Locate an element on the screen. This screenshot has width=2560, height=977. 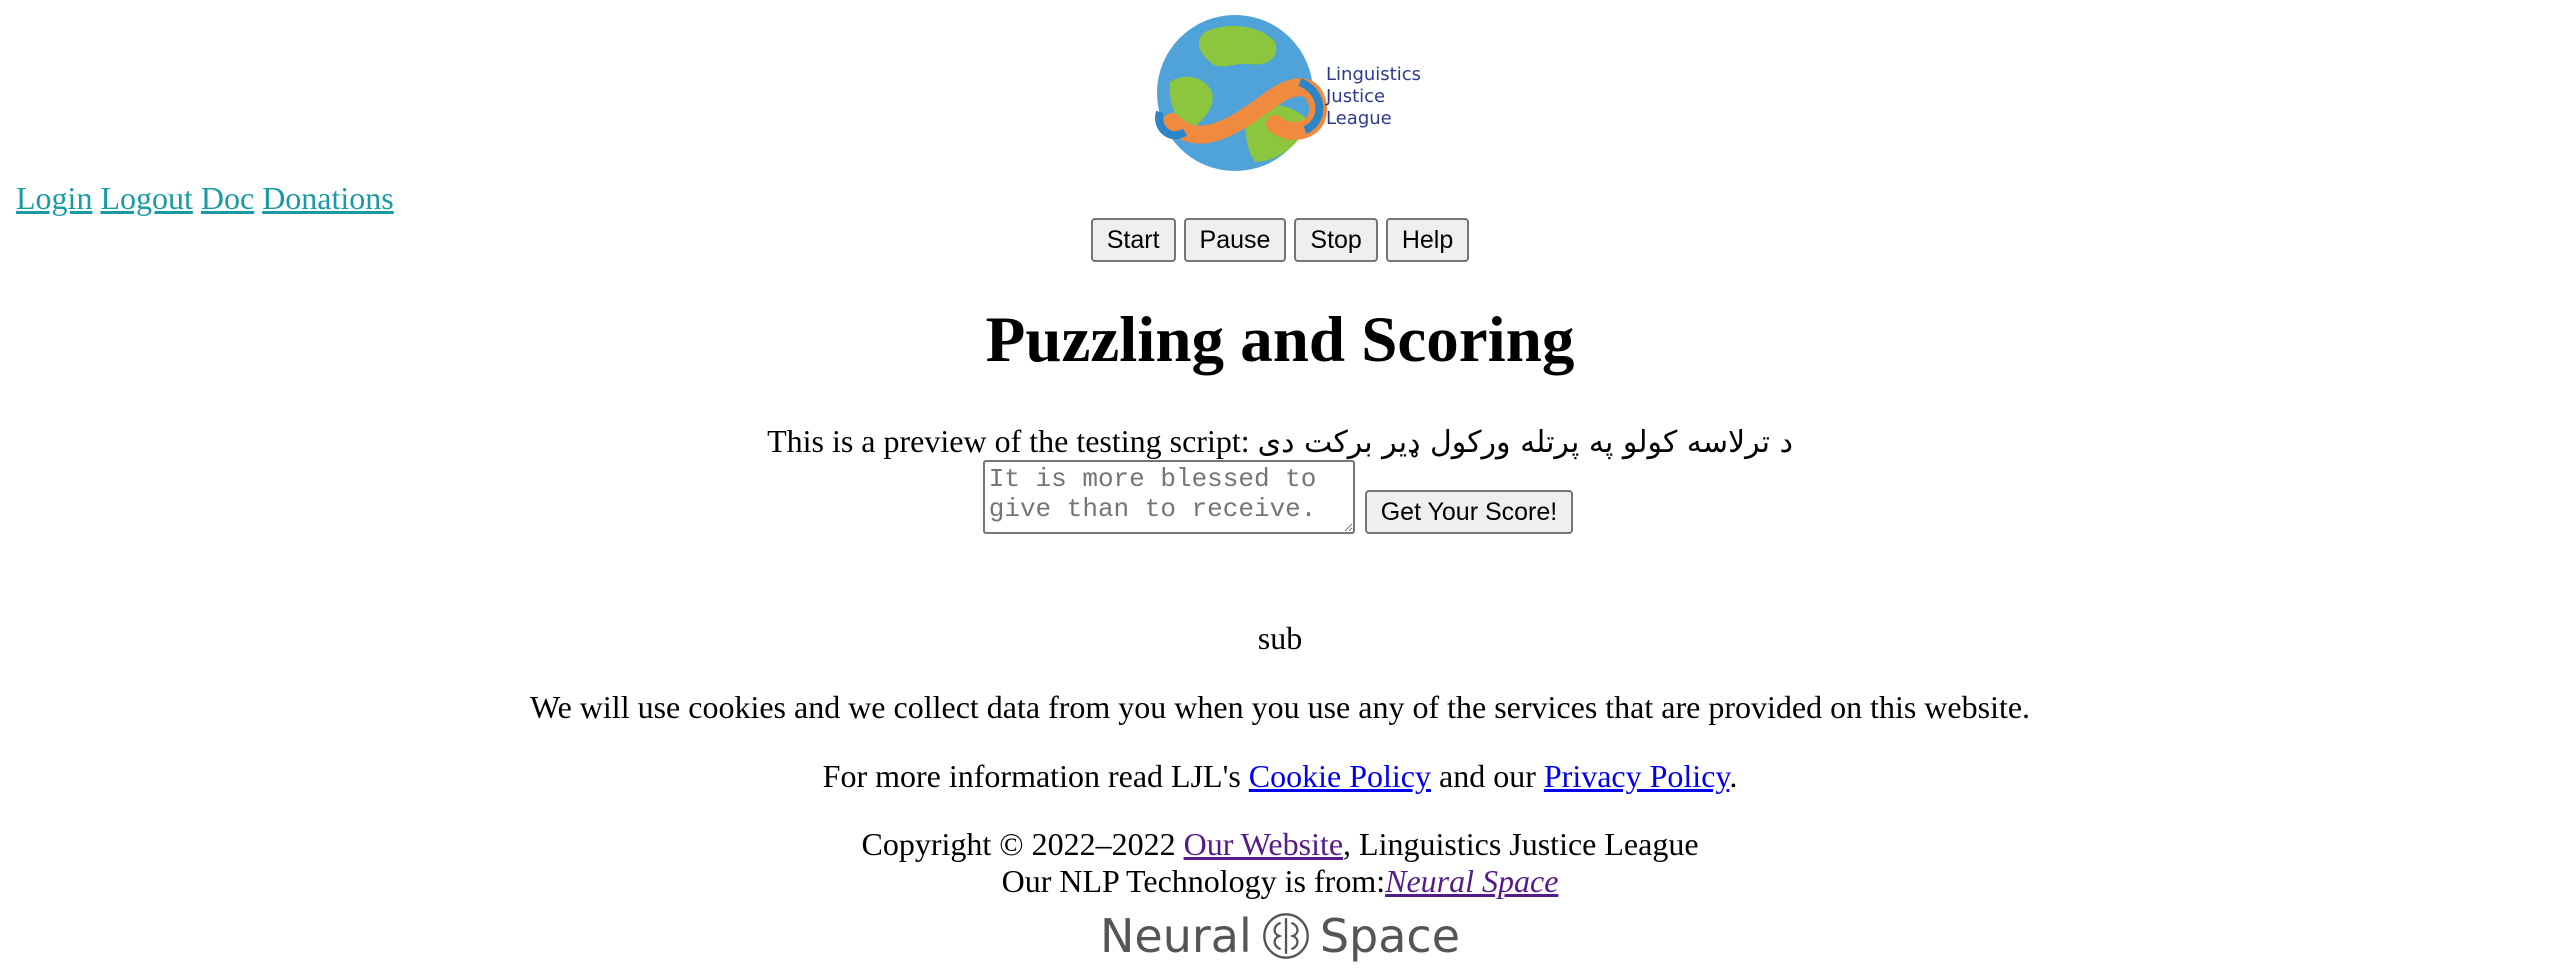
neural-space-logo: Neural Space is located at coordinates (1280, 936).